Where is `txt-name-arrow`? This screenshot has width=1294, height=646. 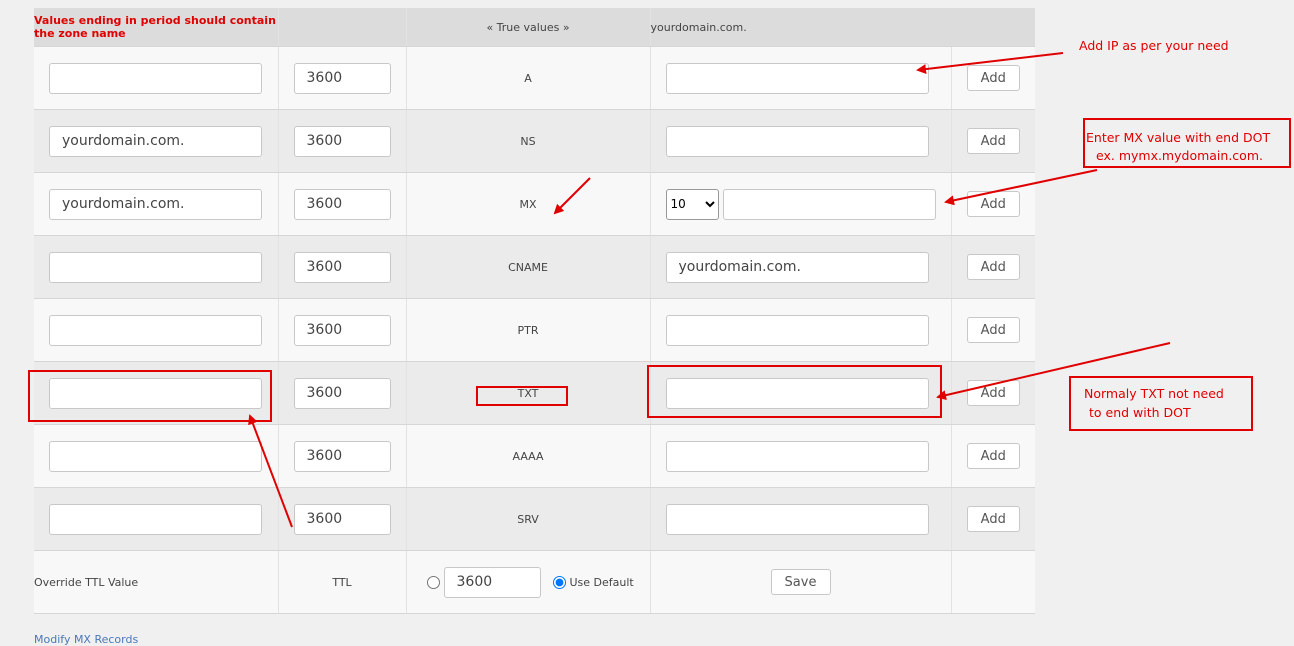 txt-name-arrow is located at coordinates (270, 471).